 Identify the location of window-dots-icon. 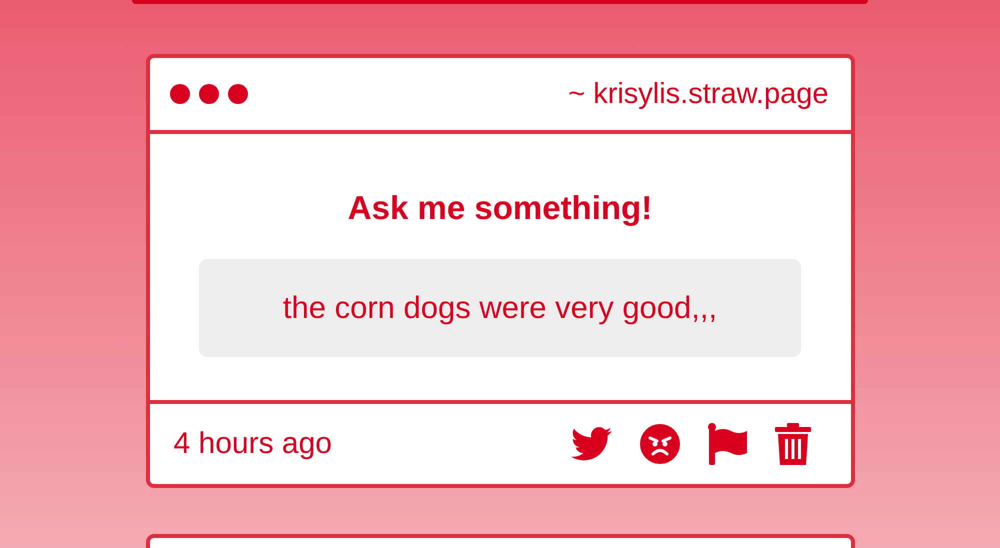
(210, 94).